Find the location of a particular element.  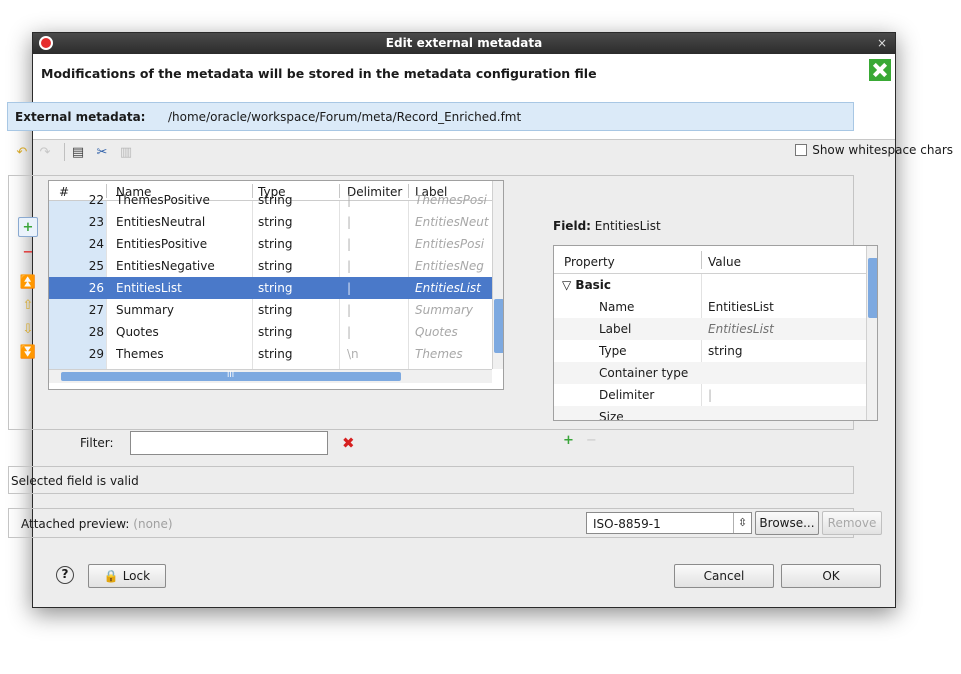

status-text: Selected field is valid is located at coordinates (75, 481).